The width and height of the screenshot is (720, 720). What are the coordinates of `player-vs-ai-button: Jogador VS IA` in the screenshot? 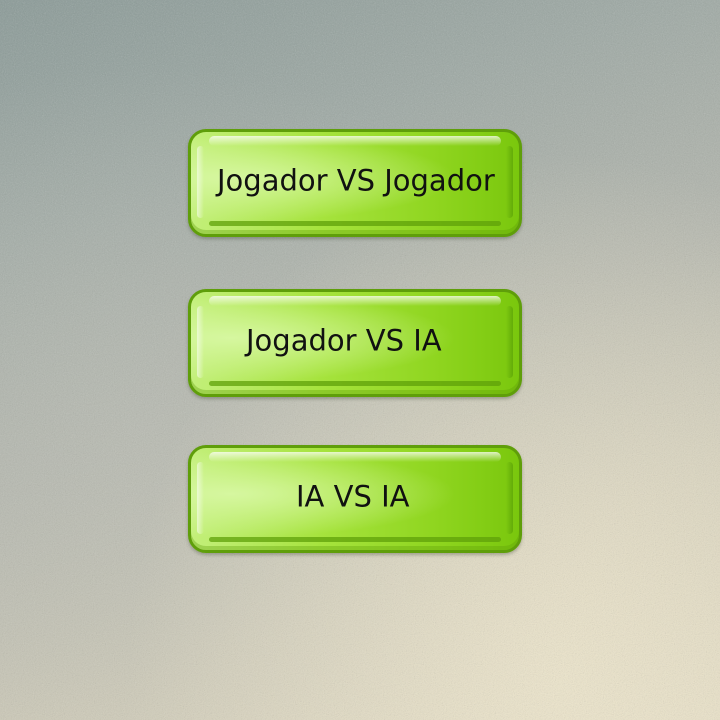 It's located at (355, 343).